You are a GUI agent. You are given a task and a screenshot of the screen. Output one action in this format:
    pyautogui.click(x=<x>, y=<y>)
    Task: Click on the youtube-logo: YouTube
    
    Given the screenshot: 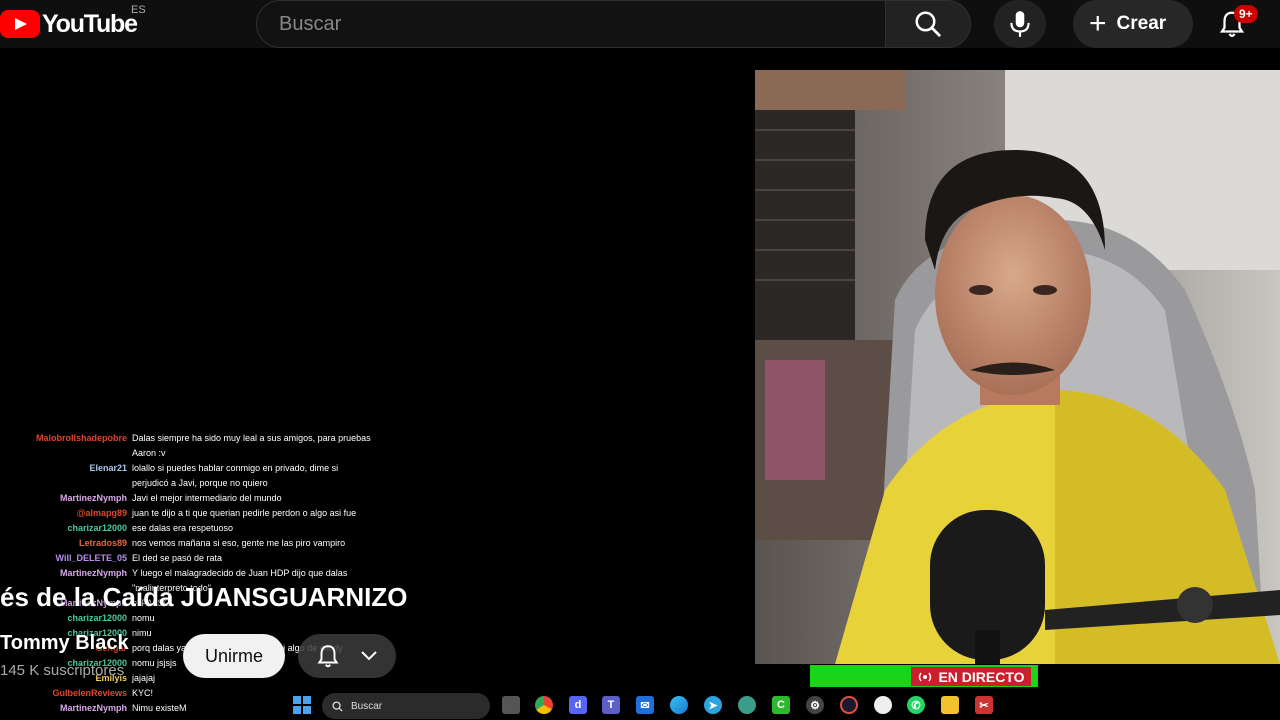 What is the action you would take?
    pyautogui.click(x=69, y=24)
    